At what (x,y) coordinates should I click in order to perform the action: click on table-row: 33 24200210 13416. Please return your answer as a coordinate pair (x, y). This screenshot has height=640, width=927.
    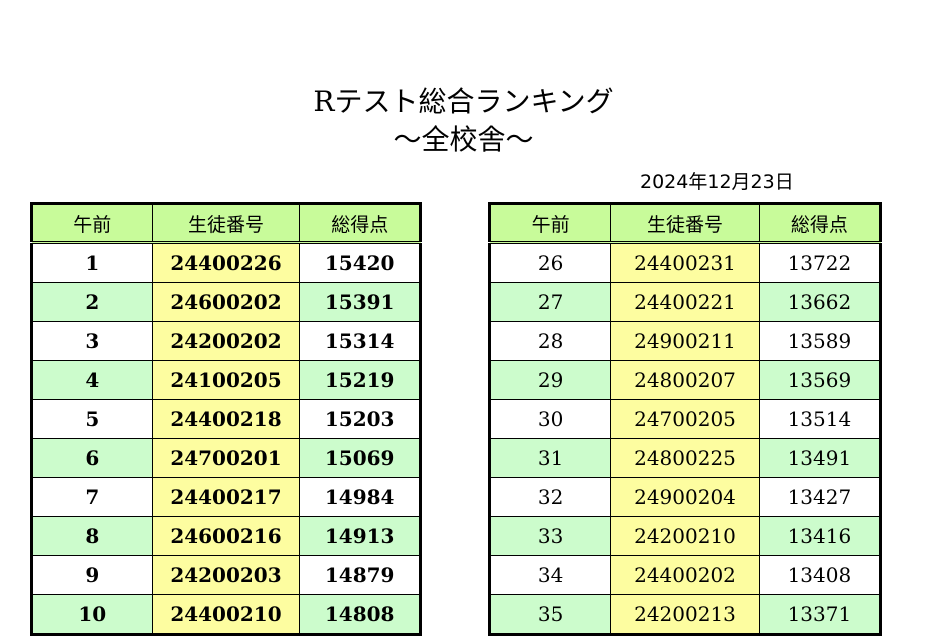
    Looking at the image, I should click on (685, 536).